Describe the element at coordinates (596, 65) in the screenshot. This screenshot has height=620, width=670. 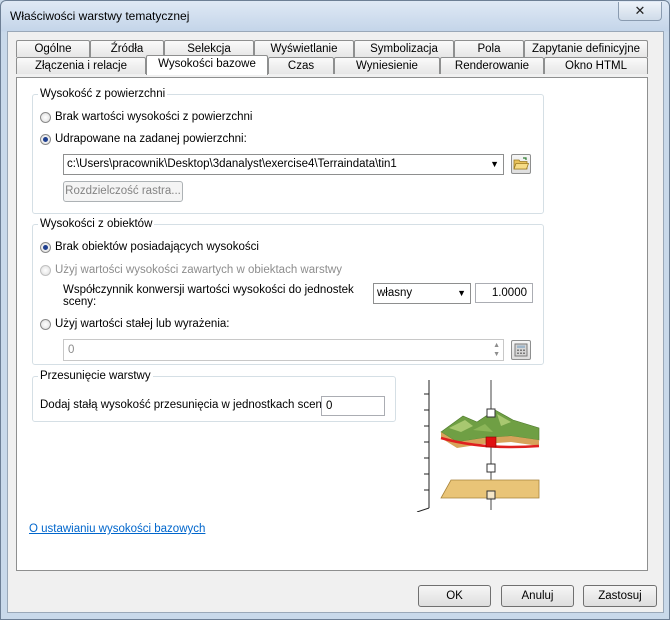
I see `tab-html-popup: Okno HTML` at that location.